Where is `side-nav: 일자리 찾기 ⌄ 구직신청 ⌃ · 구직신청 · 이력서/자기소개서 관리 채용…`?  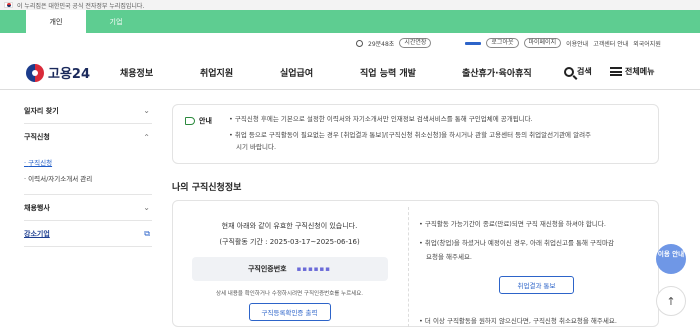
side-nav: 일자리 찾기 ⌄ 구직신청 ⌃ · 구직신청 · 이력서/자기소개서 관리 채용… is located at coordinates (88, 172).